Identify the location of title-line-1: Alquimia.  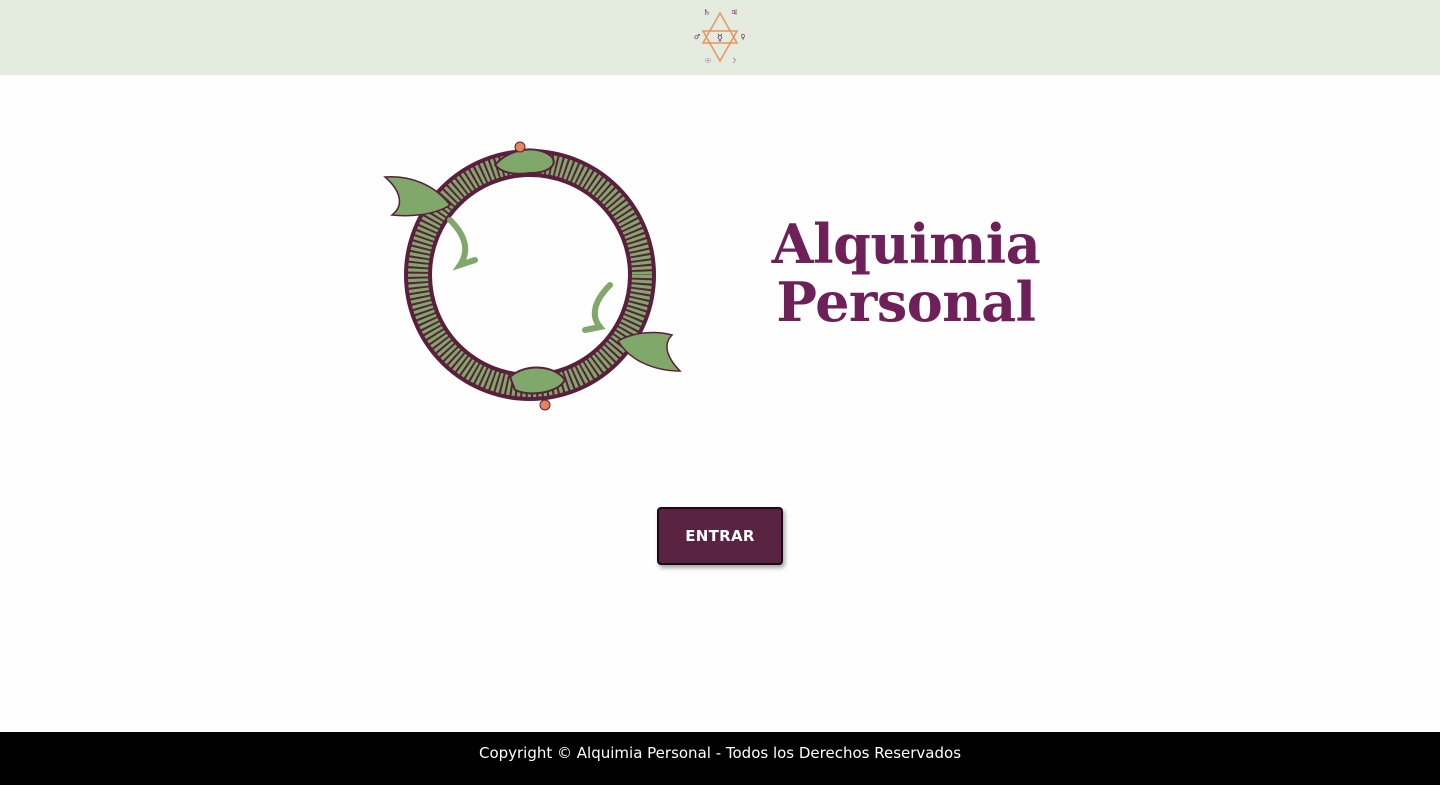
(906, 244).